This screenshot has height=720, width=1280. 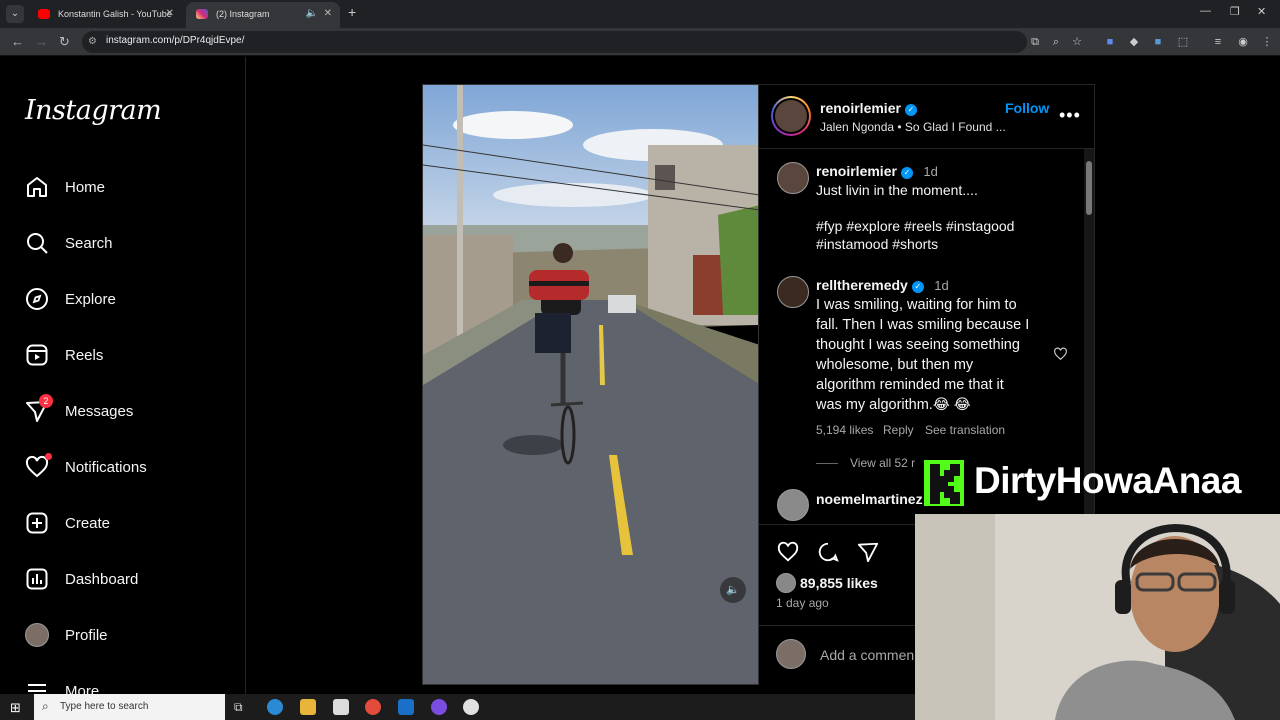 What do you see at coordinates (86, 635) in the screenshot?
I see `sidebar-item-label: Profile` at bounding box center [86, 635].